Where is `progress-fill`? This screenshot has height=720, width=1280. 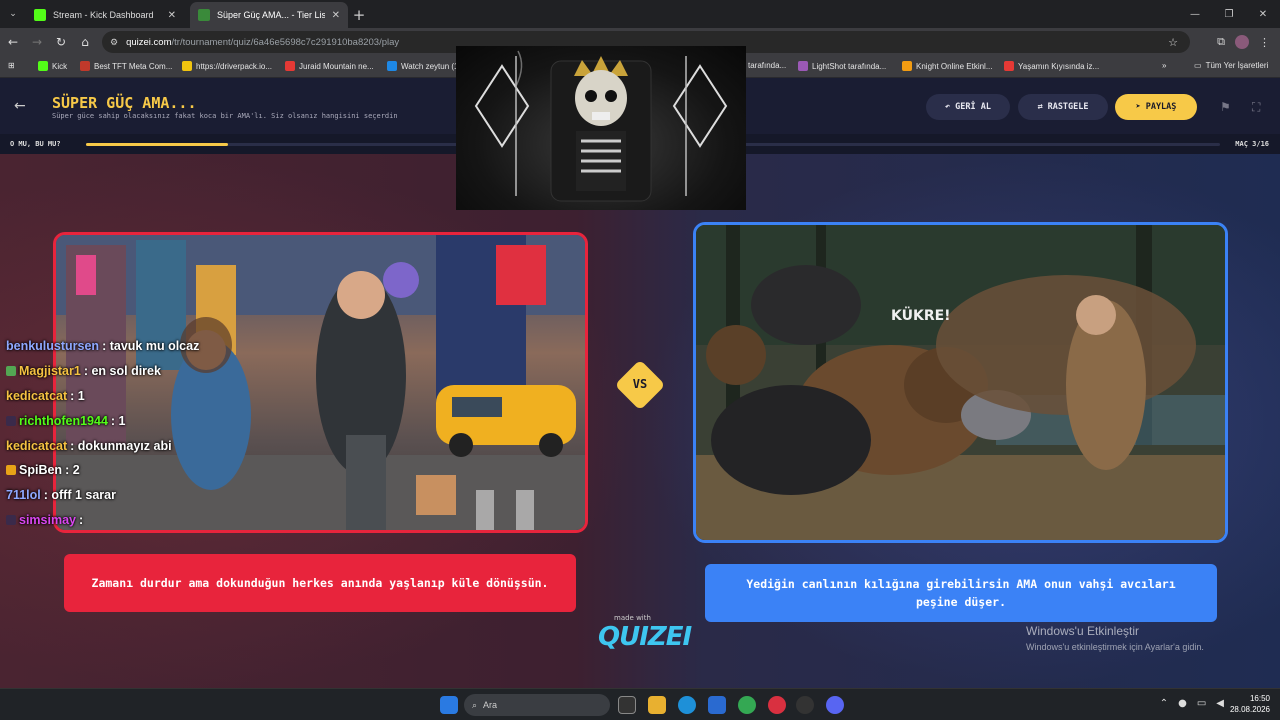 progress-fill is located at coordinates (157, 144).